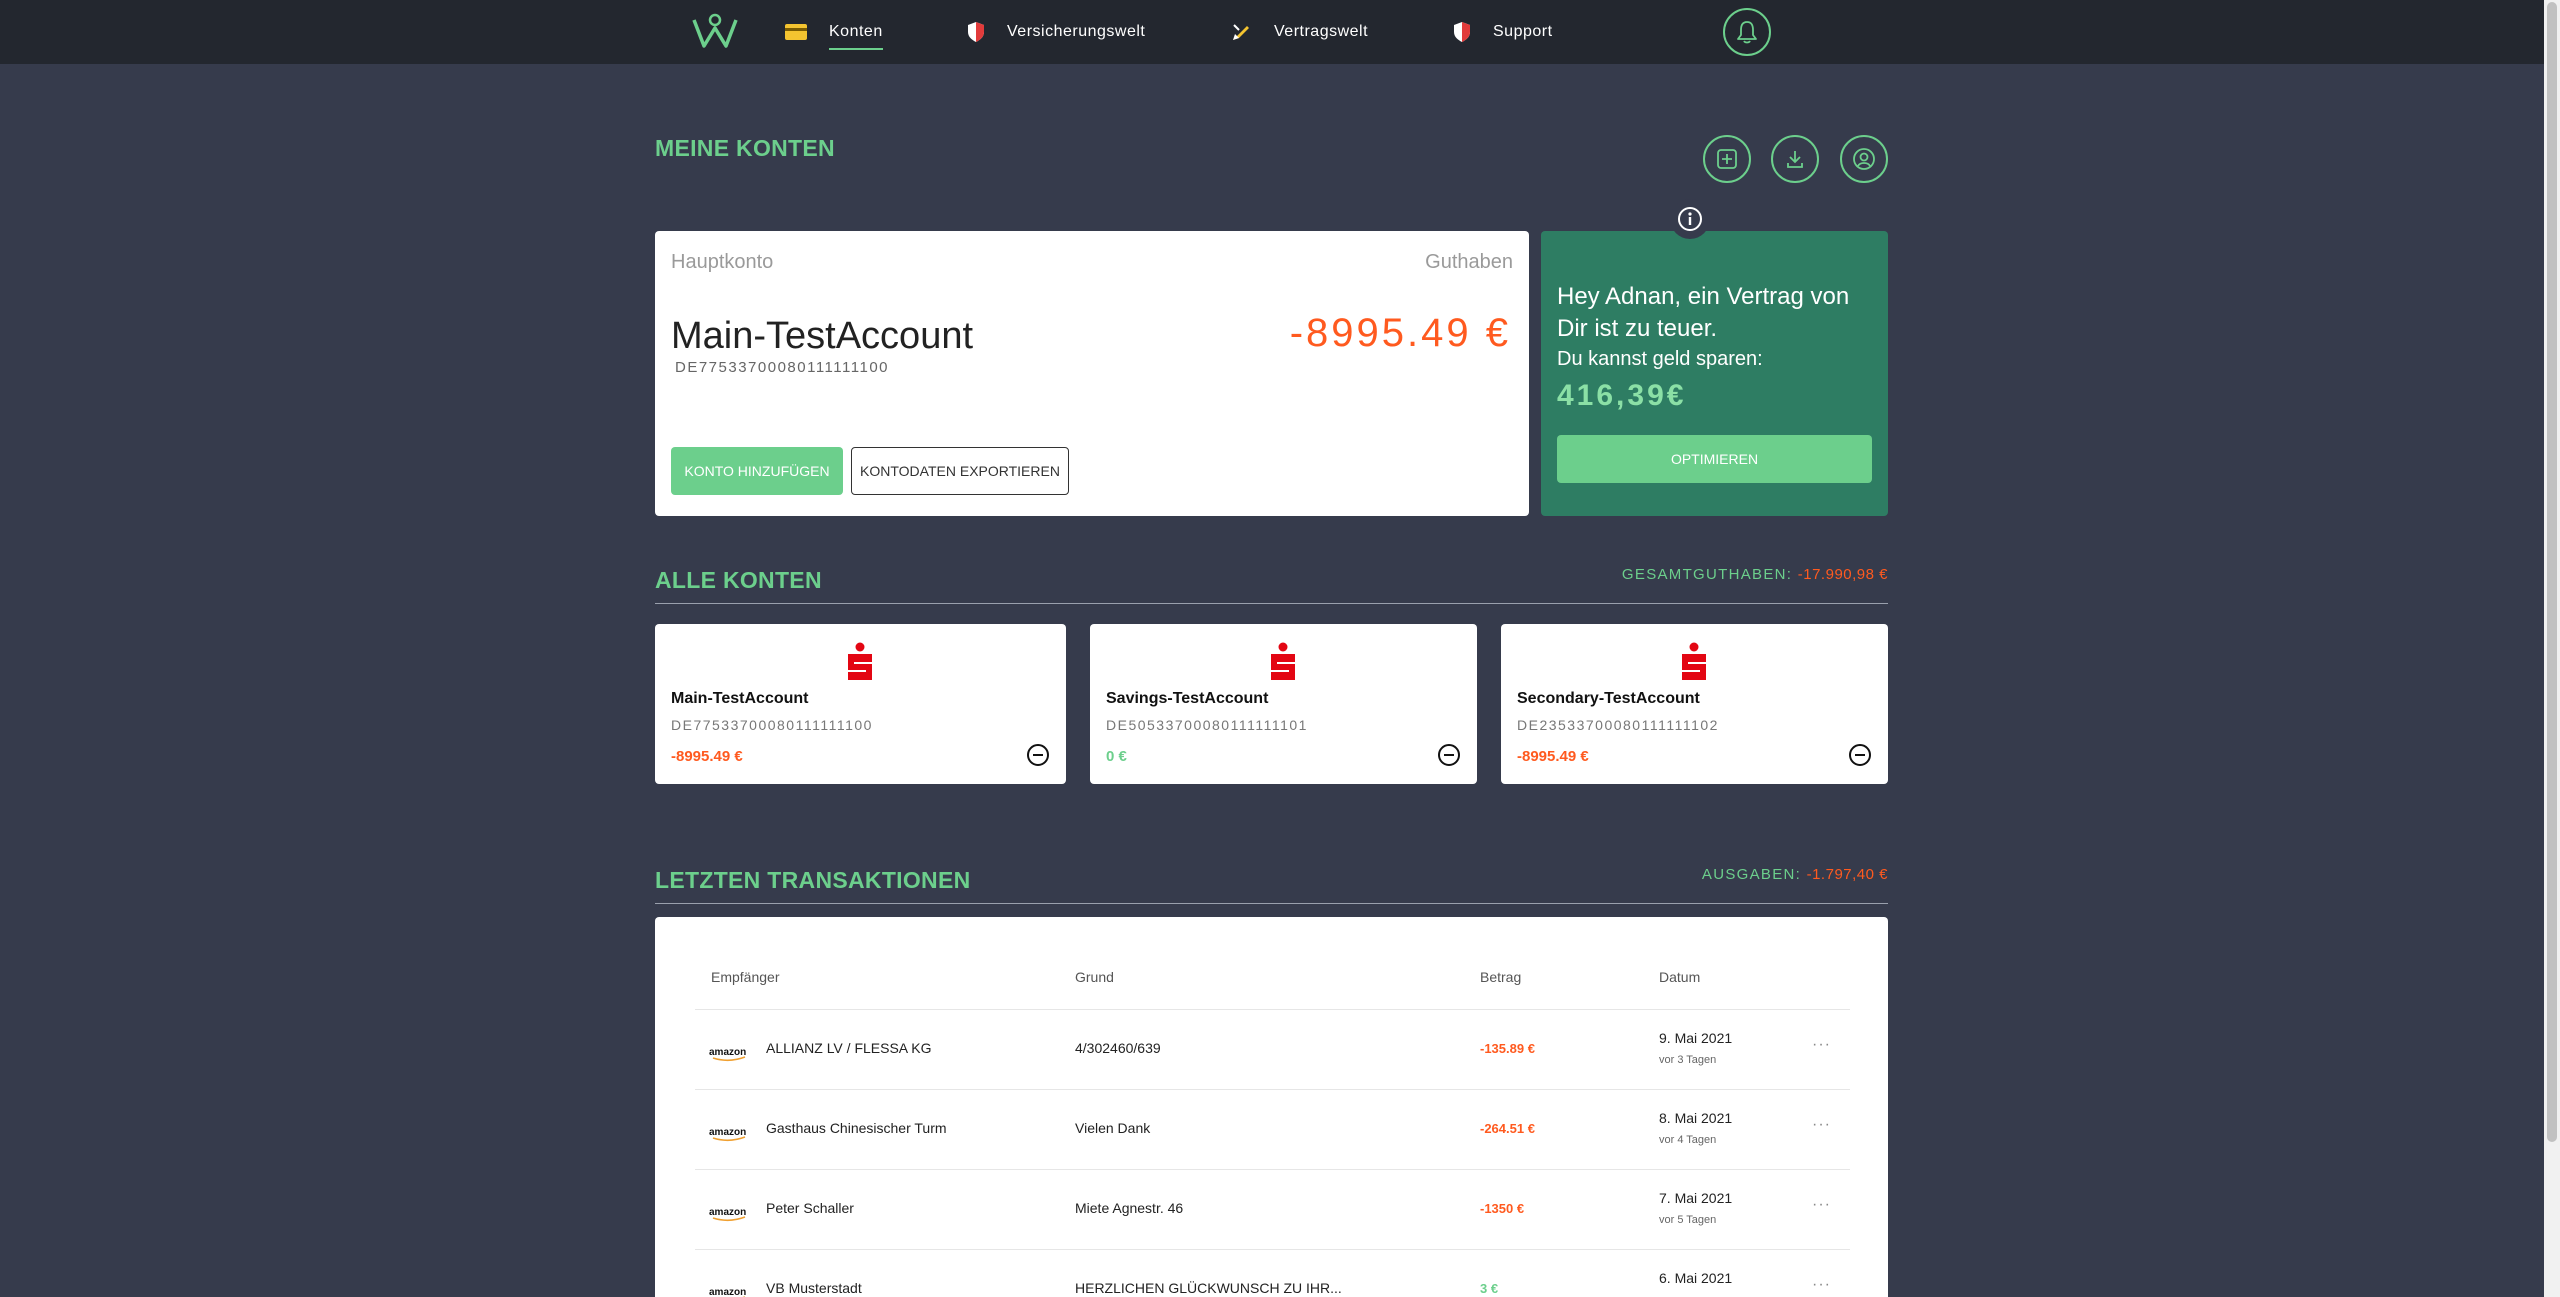 The height and width of the screenshot is (1297, 2560). I want to click on nav-label: Vertragswelt, so click(1321, 31).